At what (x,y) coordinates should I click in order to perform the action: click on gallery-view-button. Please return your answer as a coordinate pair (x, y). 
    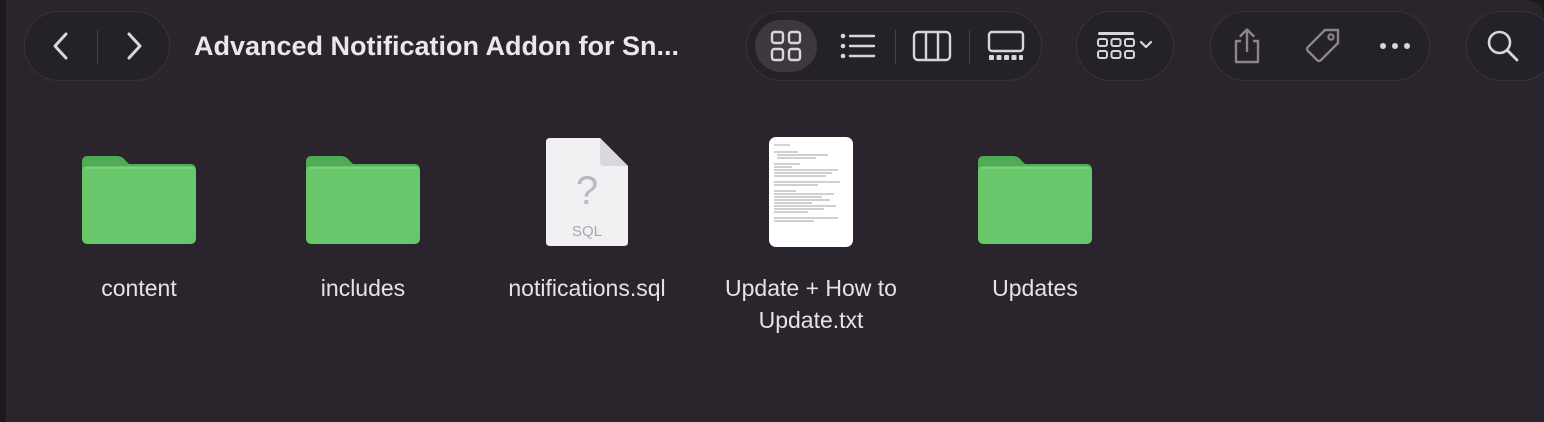
    Looking at the image, I should click on (1006, 46).